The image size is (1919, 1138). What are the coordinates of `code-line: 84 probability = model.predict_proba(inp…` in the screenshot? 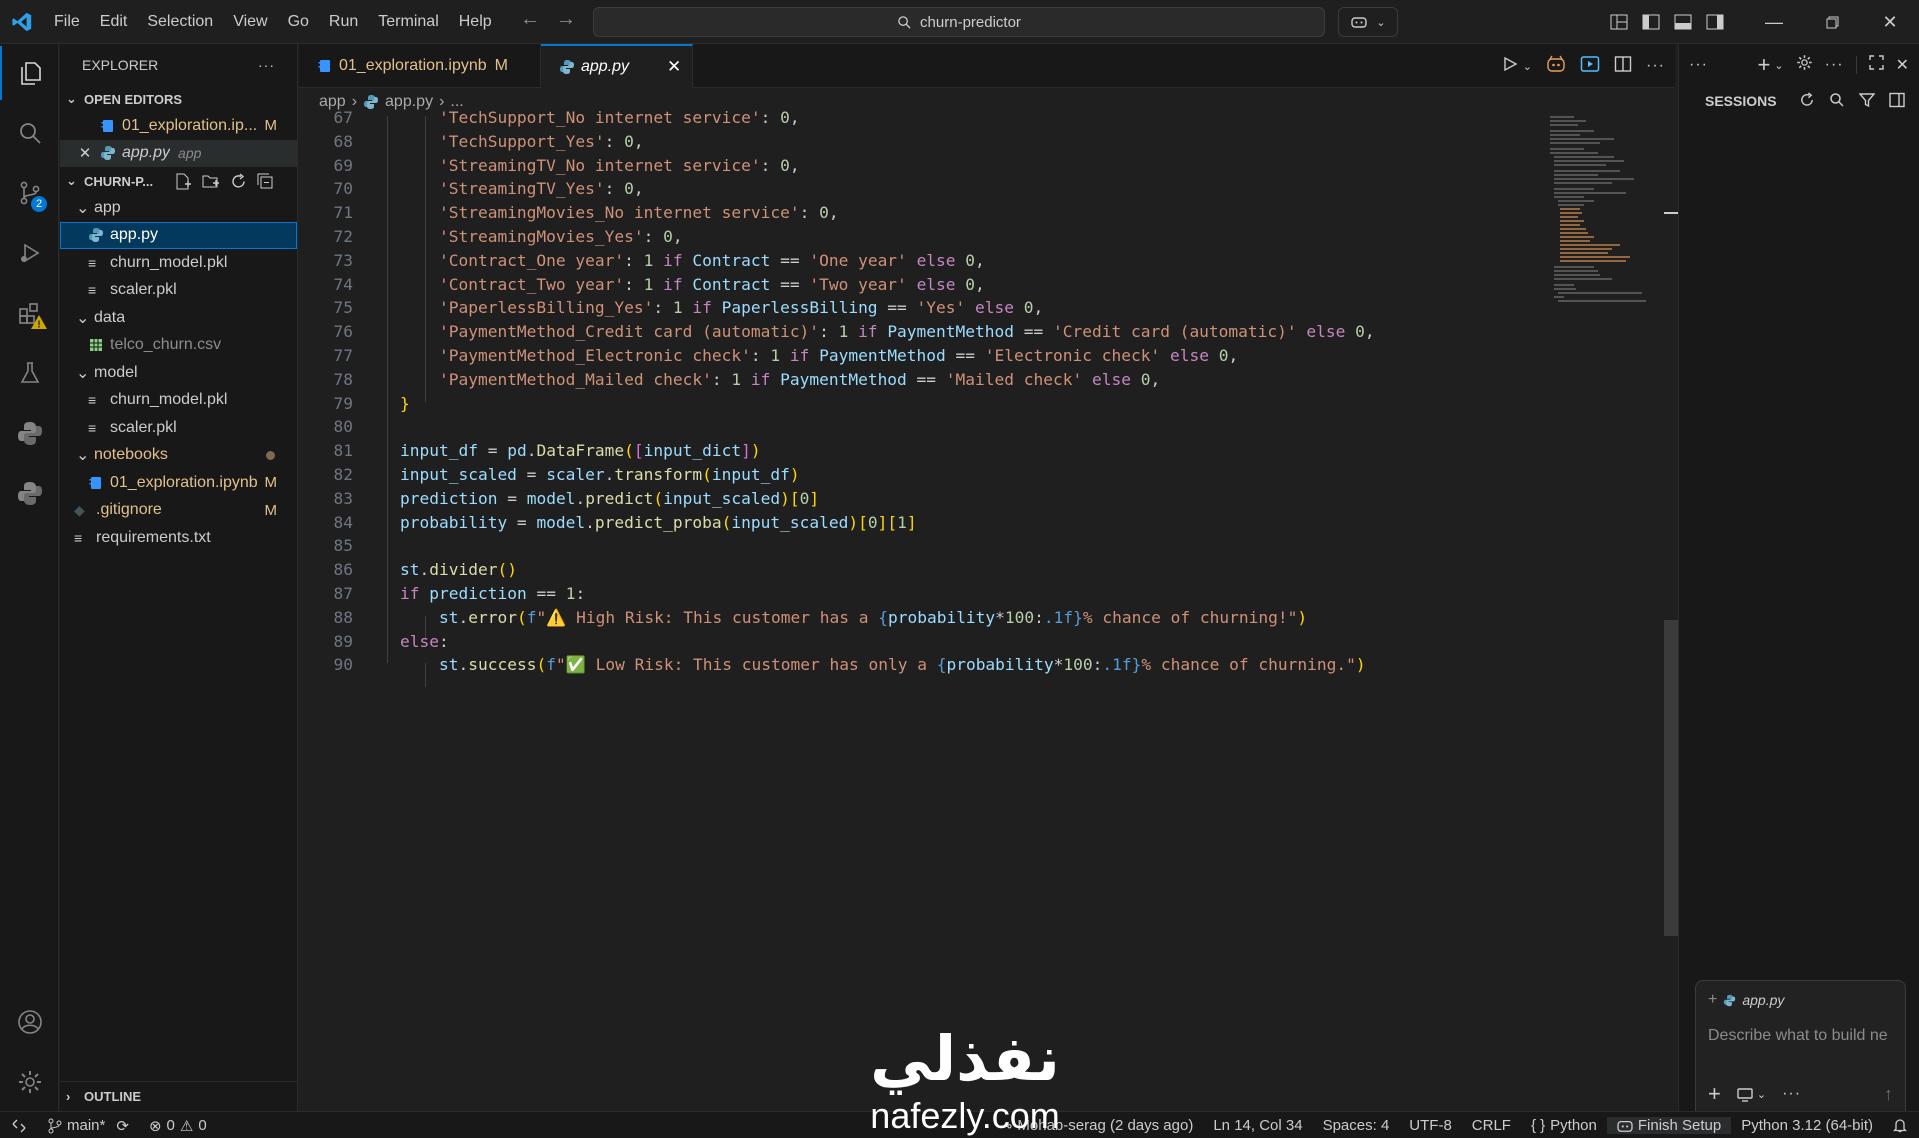 It's located at (919, 523).